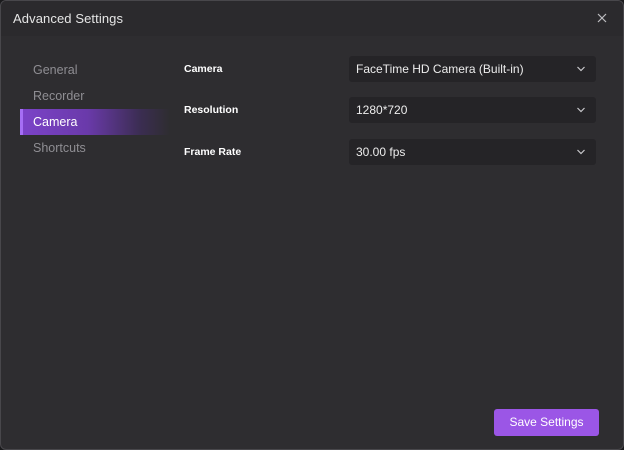  What do you see at coordinates (68, 18) in the screenshot?
I see `window-title: Advanced Settings` at bounding box center [68, 18].